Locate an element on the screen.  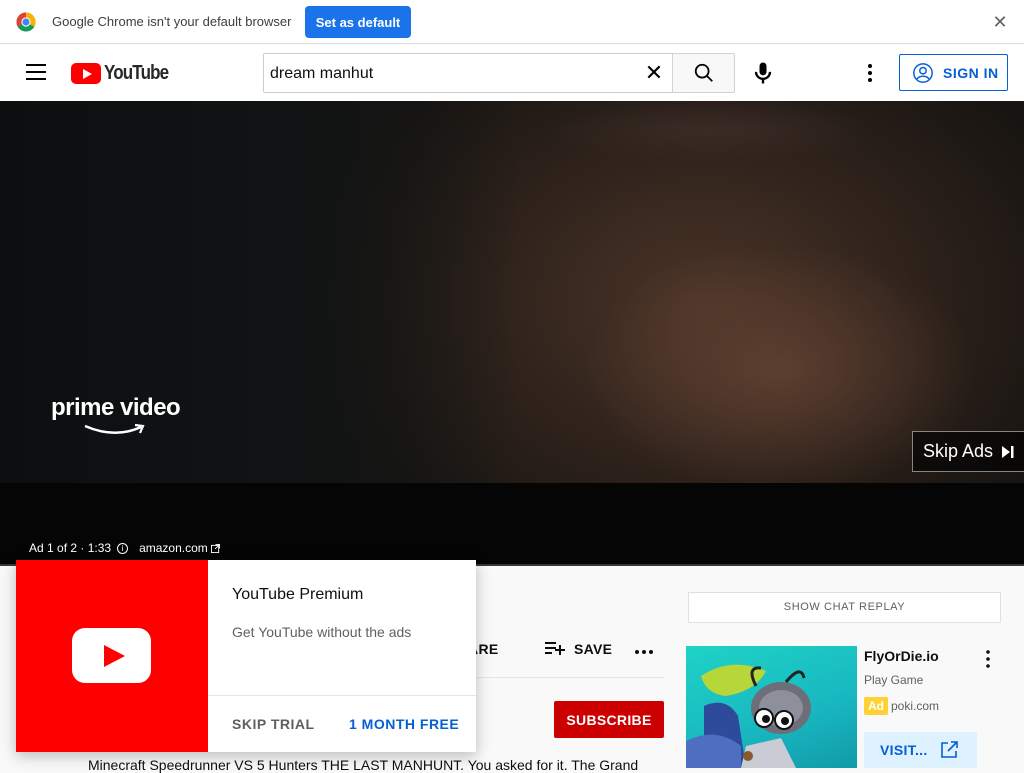
premium-title: YouTube Premium is located at coordinates (298, 594).